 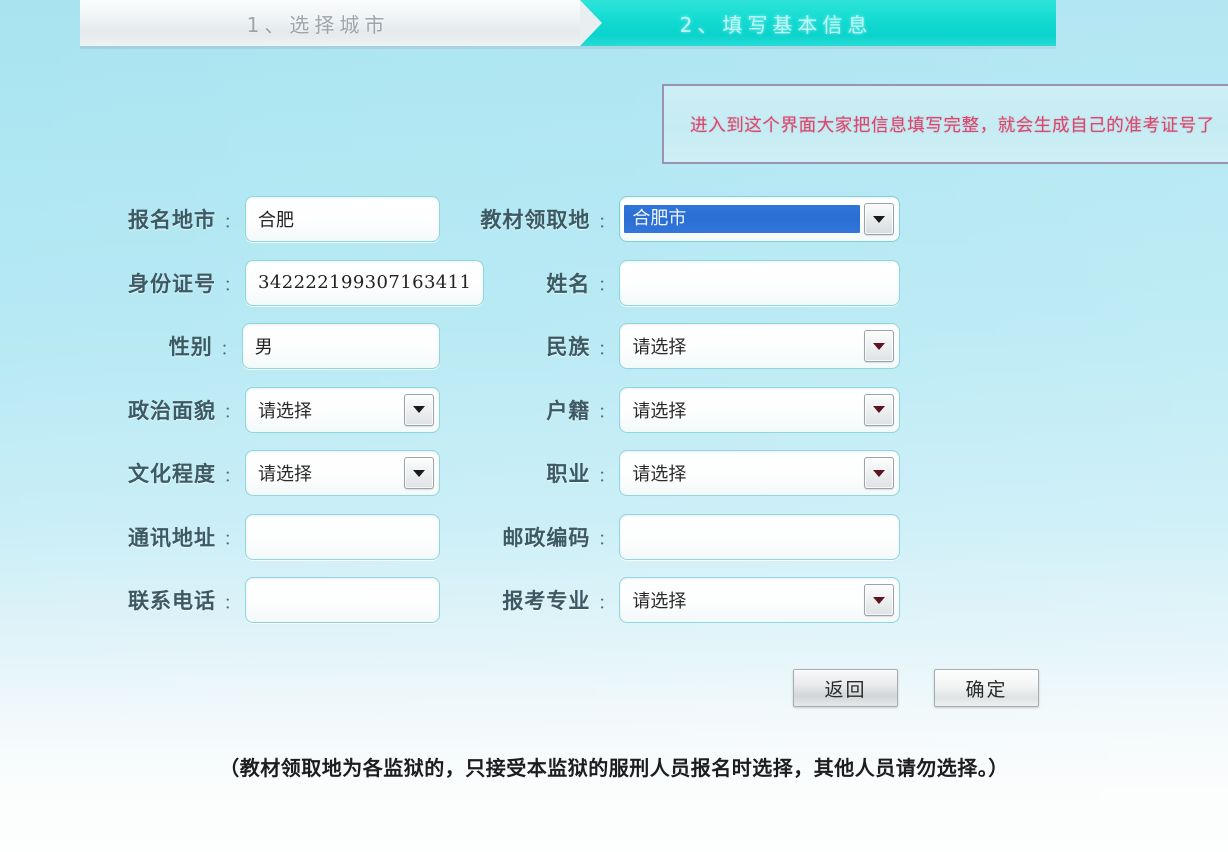 I want to click on field-minzu: 民族 ： 请选择, so click(x=670, y=346).